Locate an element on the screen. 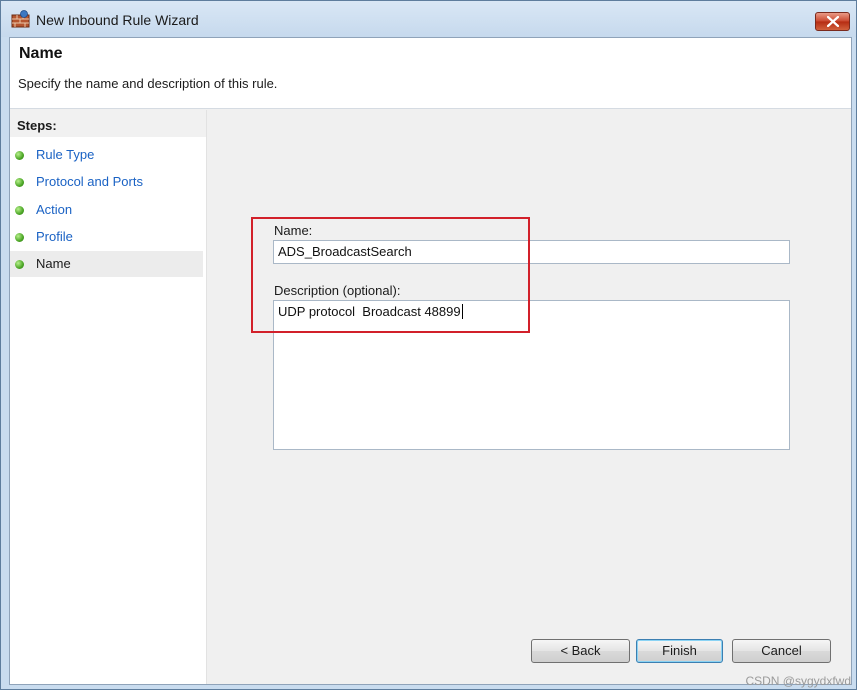 Image resolution: width=865 pixels, height=698 pixels. watermark: CSDN @sygydxfwd is located at coordinates (798, 681).